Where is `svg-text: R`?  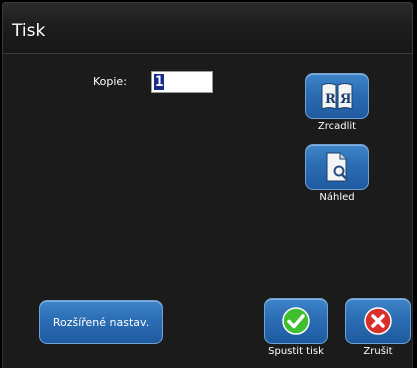
svg-text: R is located at coordinates (330, 99).